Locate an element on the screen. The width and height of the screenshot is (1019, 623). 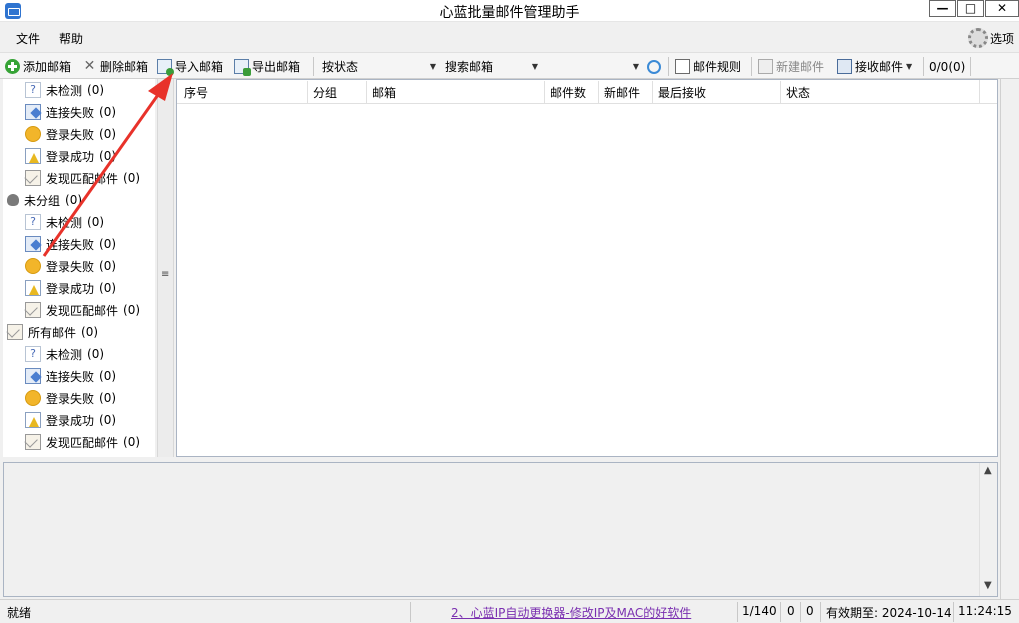
close-button: ✕ is located at coordinates (1002, 8).